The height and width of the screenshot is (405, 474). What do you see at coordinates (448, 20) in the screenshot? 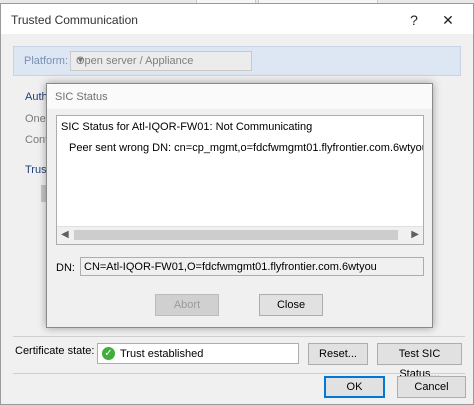
I see `close-icon: ✕` at bounding box center [448, 20].